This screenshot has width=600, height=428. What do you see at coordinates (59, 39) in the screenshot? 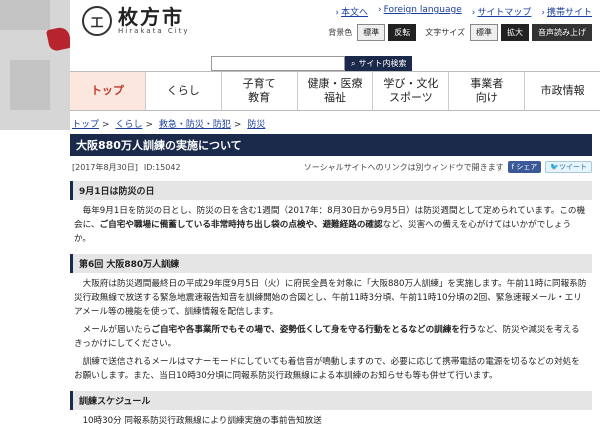
I see `hirakata-highlight` at bounding box center [59, 39].